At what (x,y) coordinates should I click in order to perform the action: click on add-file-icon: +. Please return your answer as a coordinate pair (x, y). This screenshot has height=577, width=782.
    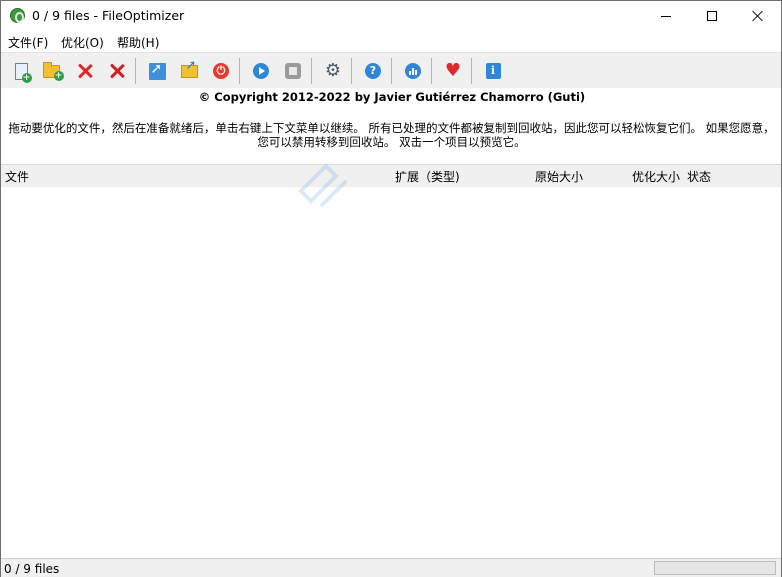
    Looking at the image, I should click on (23, 72).